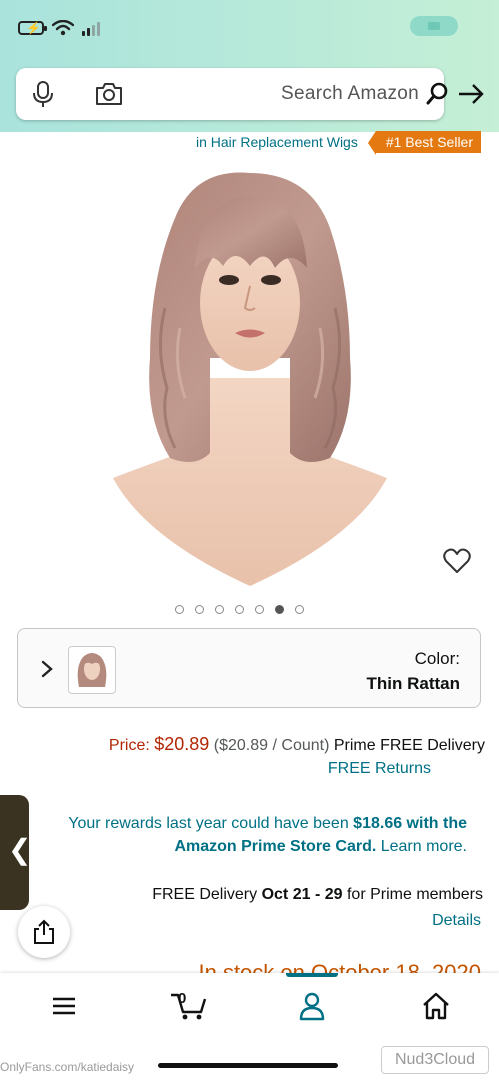 The image size is (499, 1080). I want to click on camera-icon, so click(109, 94).